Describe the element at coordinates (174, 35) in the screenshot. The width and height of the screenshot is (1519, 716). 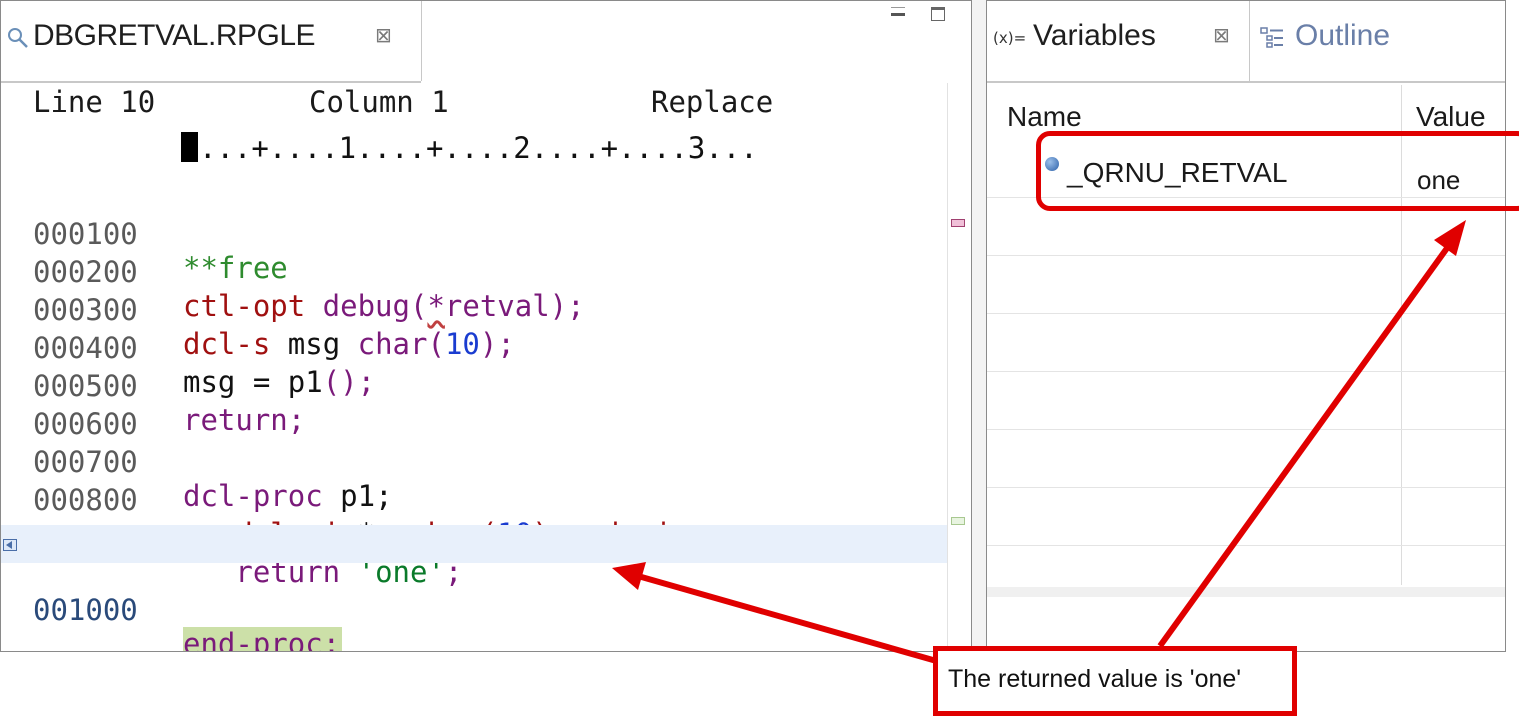
I see `editor-tab-title: DBGRETVAL.RPGLE` at that location.